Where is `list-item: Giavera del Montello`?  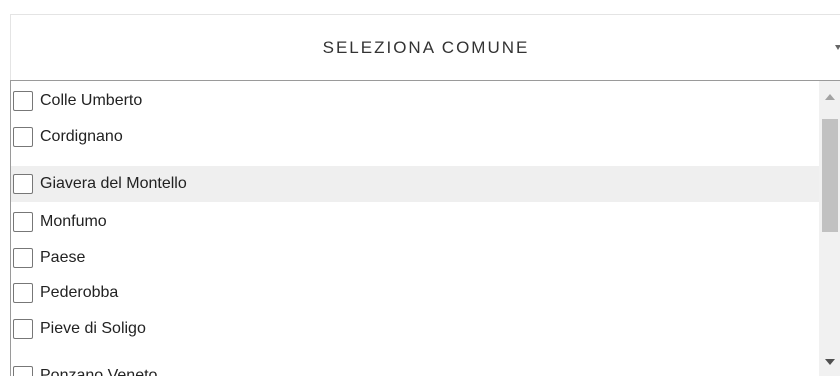
list-item: Giavera del Montello is located at coordinates (416, 184).